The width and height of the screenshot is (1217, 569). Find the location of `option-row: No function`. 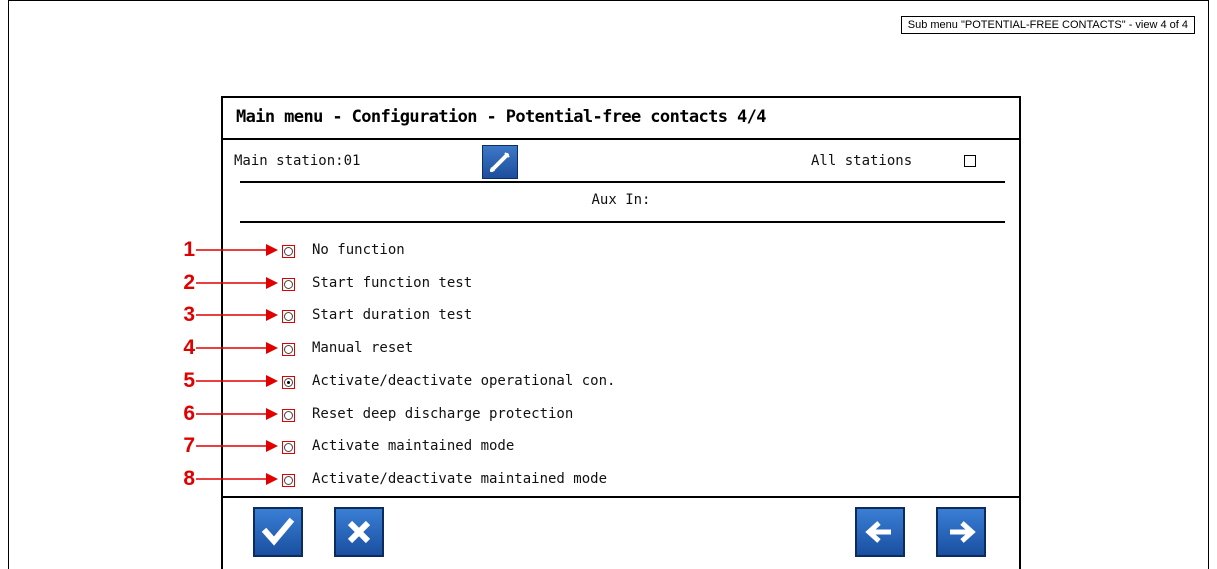

option-row: No function is located at coordinates (523, 253).